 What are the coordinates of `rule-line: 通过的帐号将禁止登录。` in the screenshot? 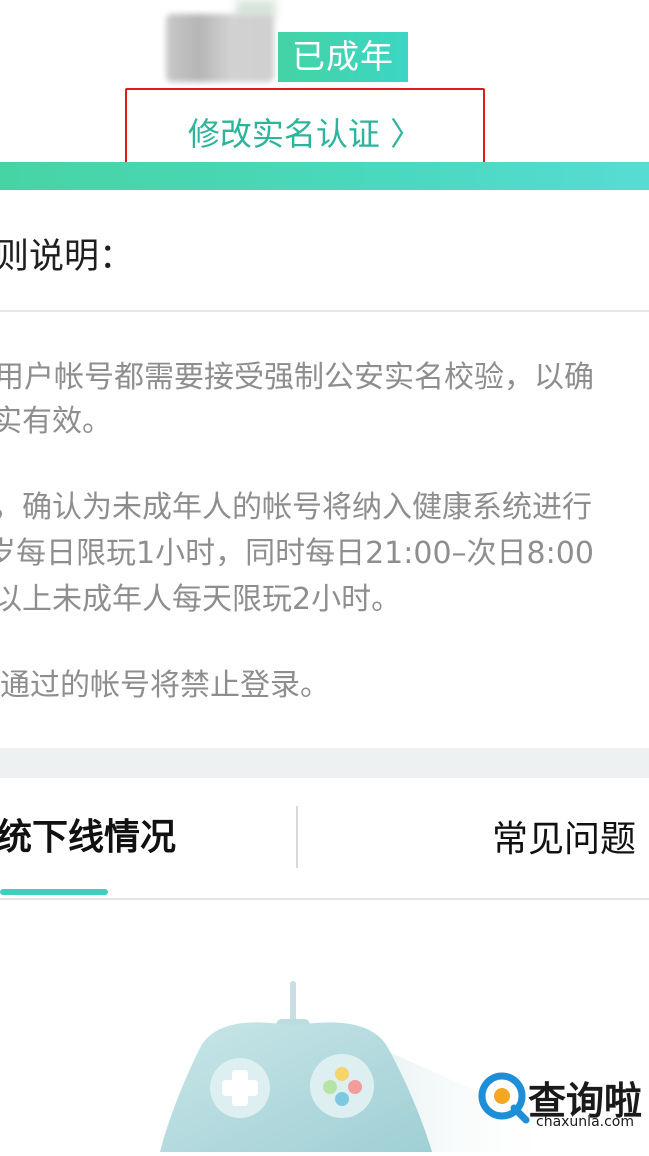 It's located at (165, 685).